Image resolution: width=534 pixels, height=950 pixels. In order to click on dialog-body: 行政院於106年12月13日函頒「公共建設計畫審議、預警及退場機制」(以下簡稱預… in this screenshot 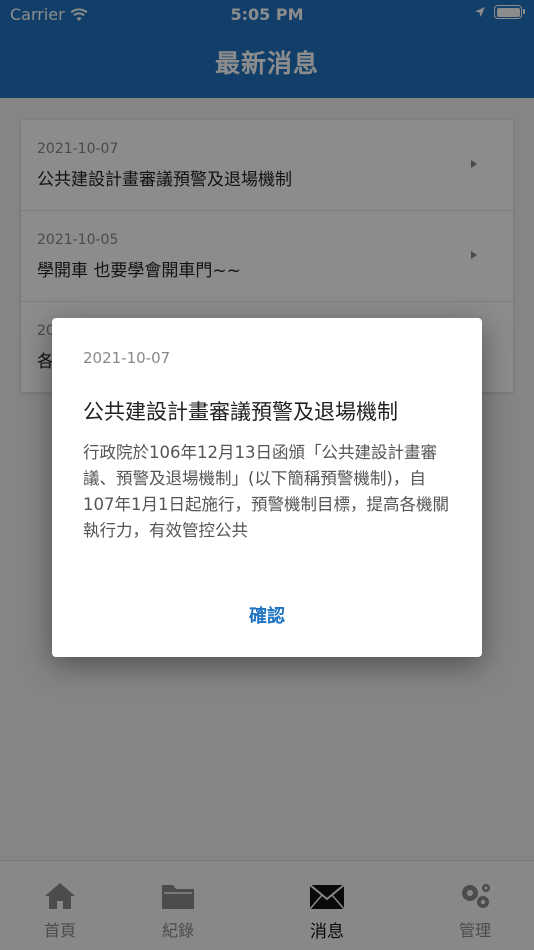, I will do `click(266, 491)`.